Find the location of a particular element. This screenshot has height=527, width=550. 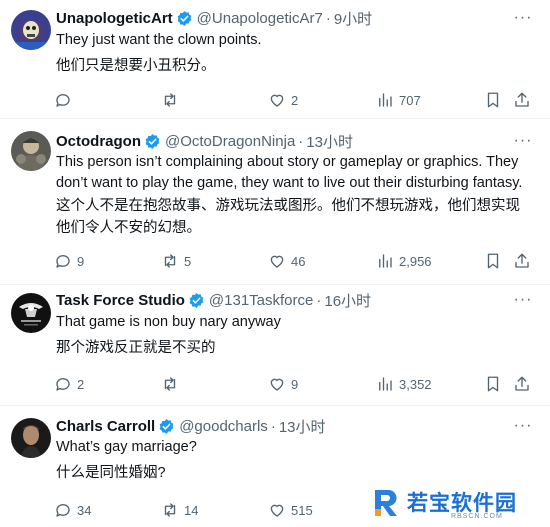

author-name: Octodragon is located at coordinates (98, 141).